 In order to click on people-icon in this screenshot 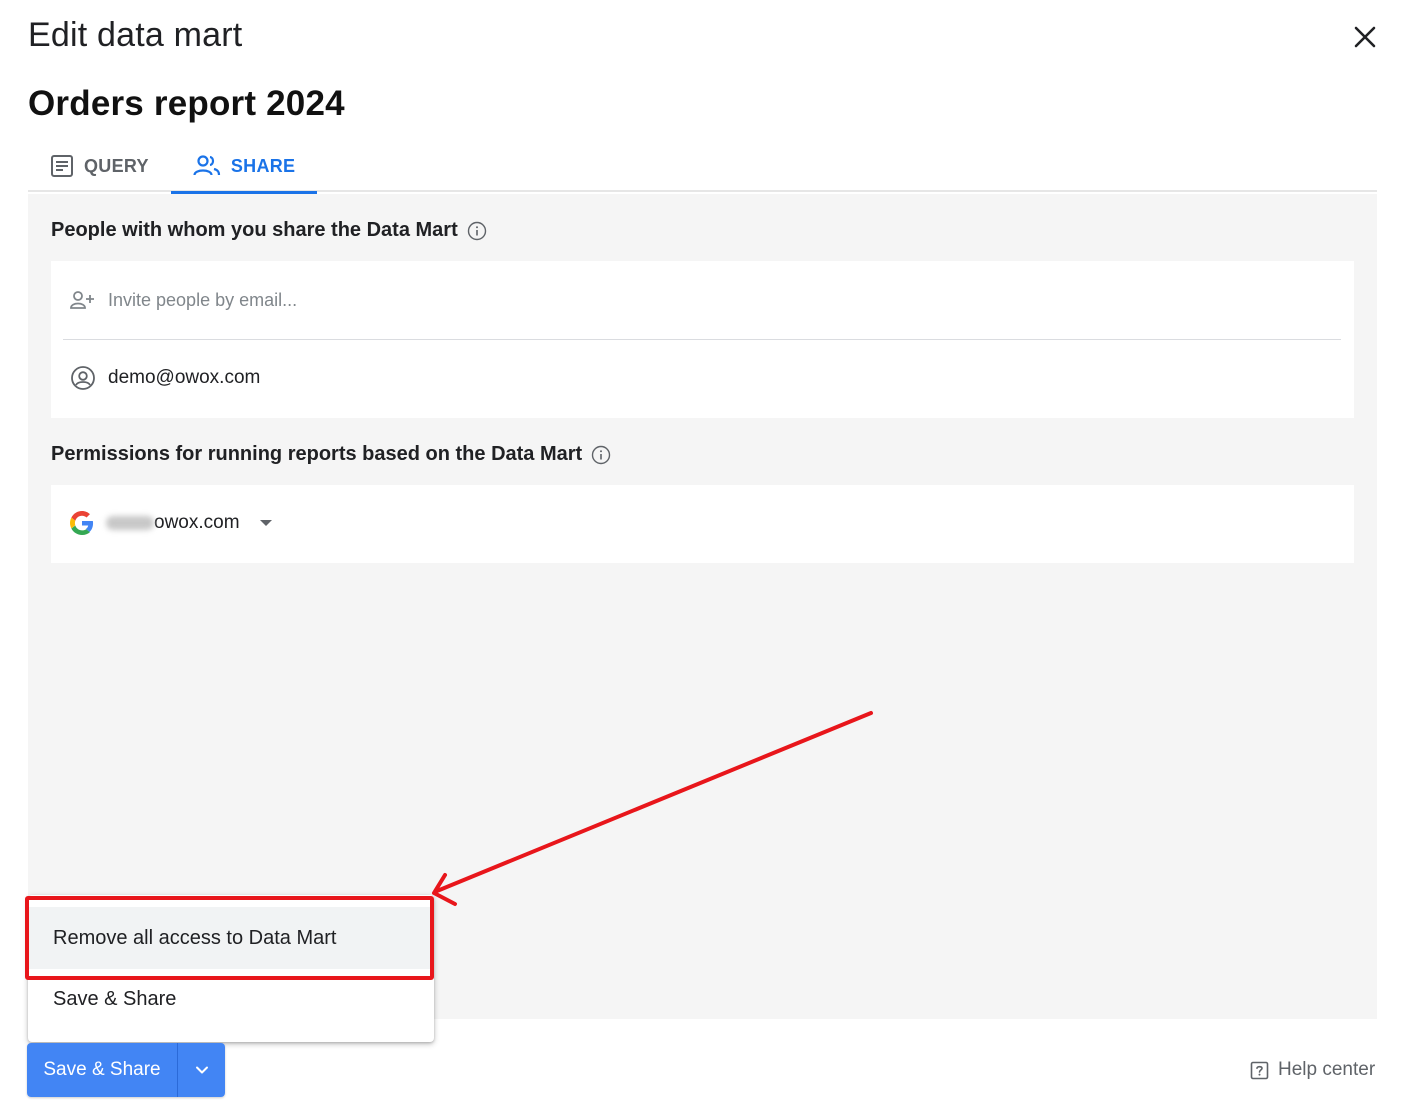, I will do `click(206, 165)`.